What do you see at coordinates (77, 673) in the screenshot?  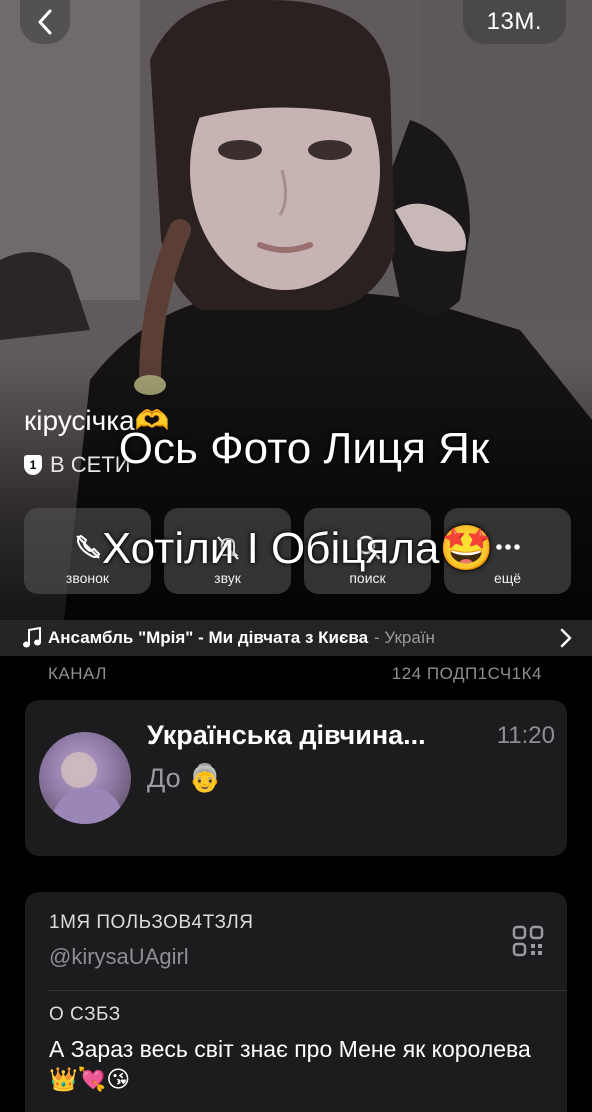 I see `channel-section-label: КАНАЛ` at bounding box center [77, 673].